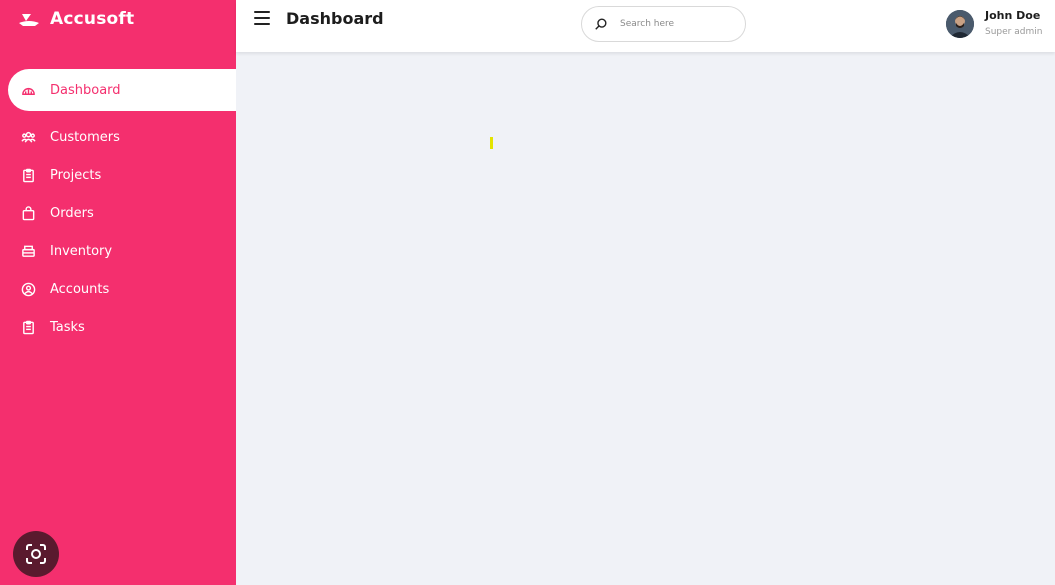 The width and height of the screenshot is (1055, 585). I want to click on sidebar-item-orders: Orders, so click(122, 213).